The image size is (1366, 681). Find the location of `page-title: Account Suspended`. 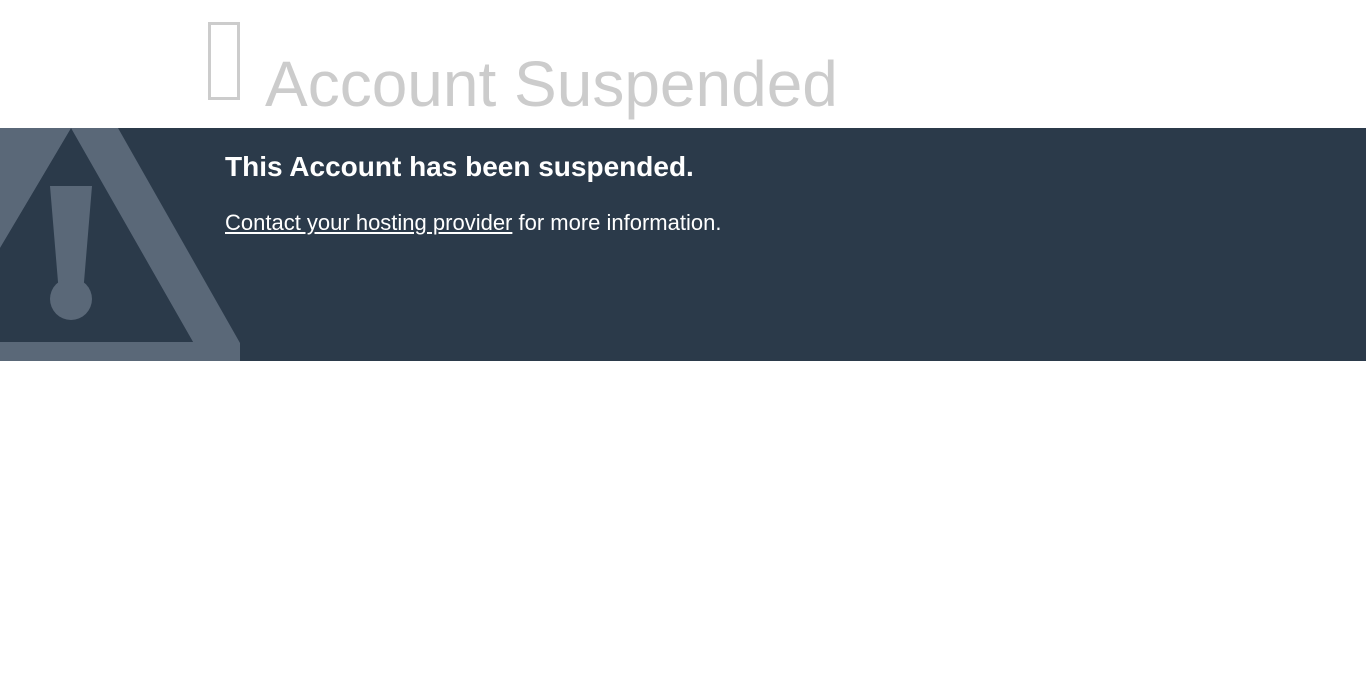

page-title: Account Suspended is located at coordinates (551, 84).